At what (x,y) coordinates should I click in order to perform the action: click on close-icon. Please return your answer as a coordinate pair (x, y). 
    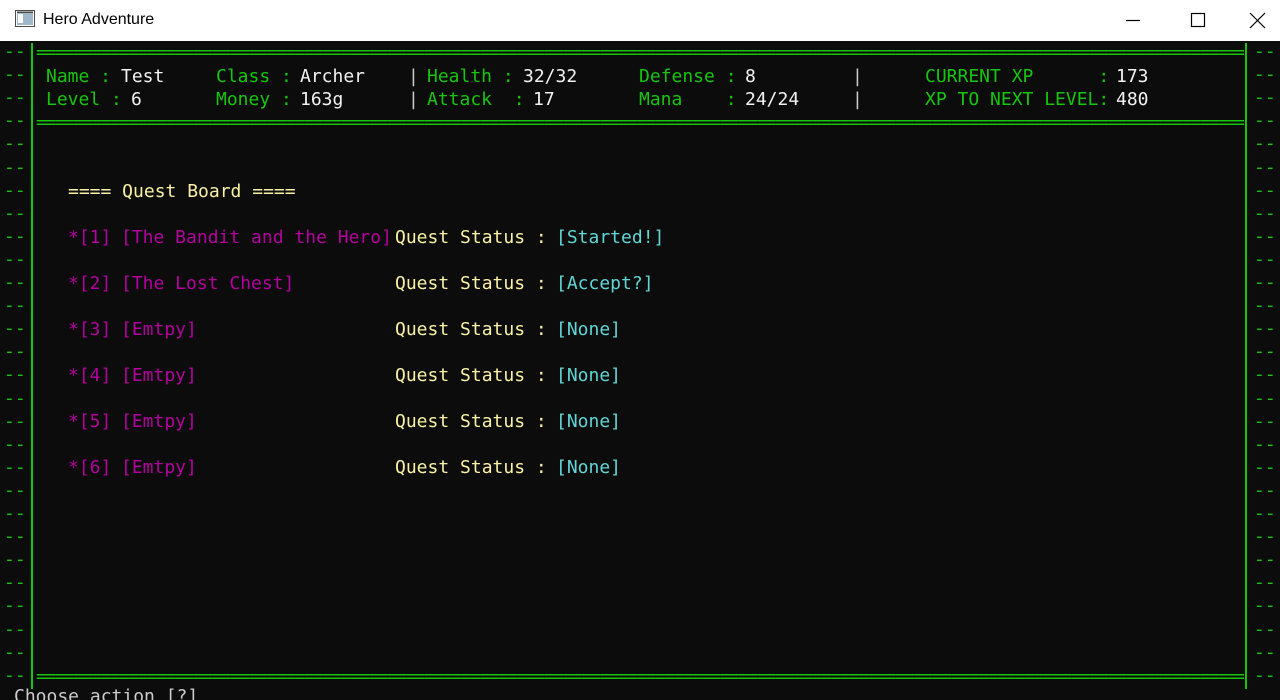
    Looking at the image, I should click on (1257, 20).